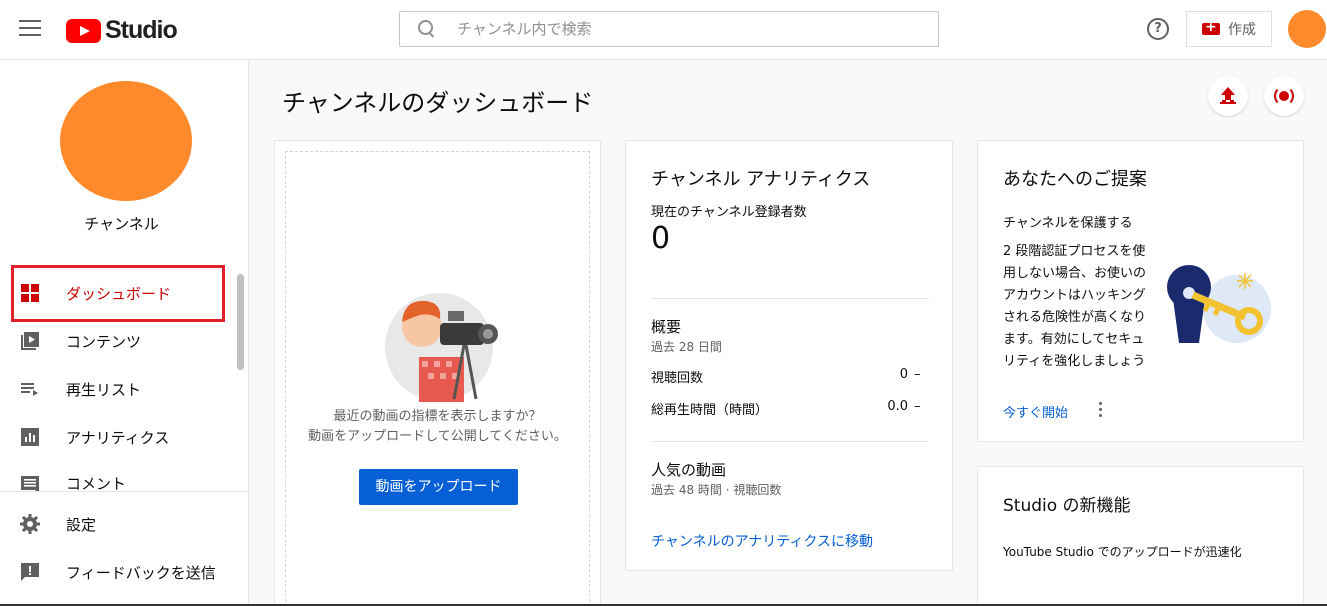 The height and width of the screenshot is (606, 1327). What do you see at coordinates (1140, 536) in the screenshot?
I see `whats-new-card: Studio の新機能 YouTube Studio でのアップロードが迅速化` at bounding box center [1140, 536].